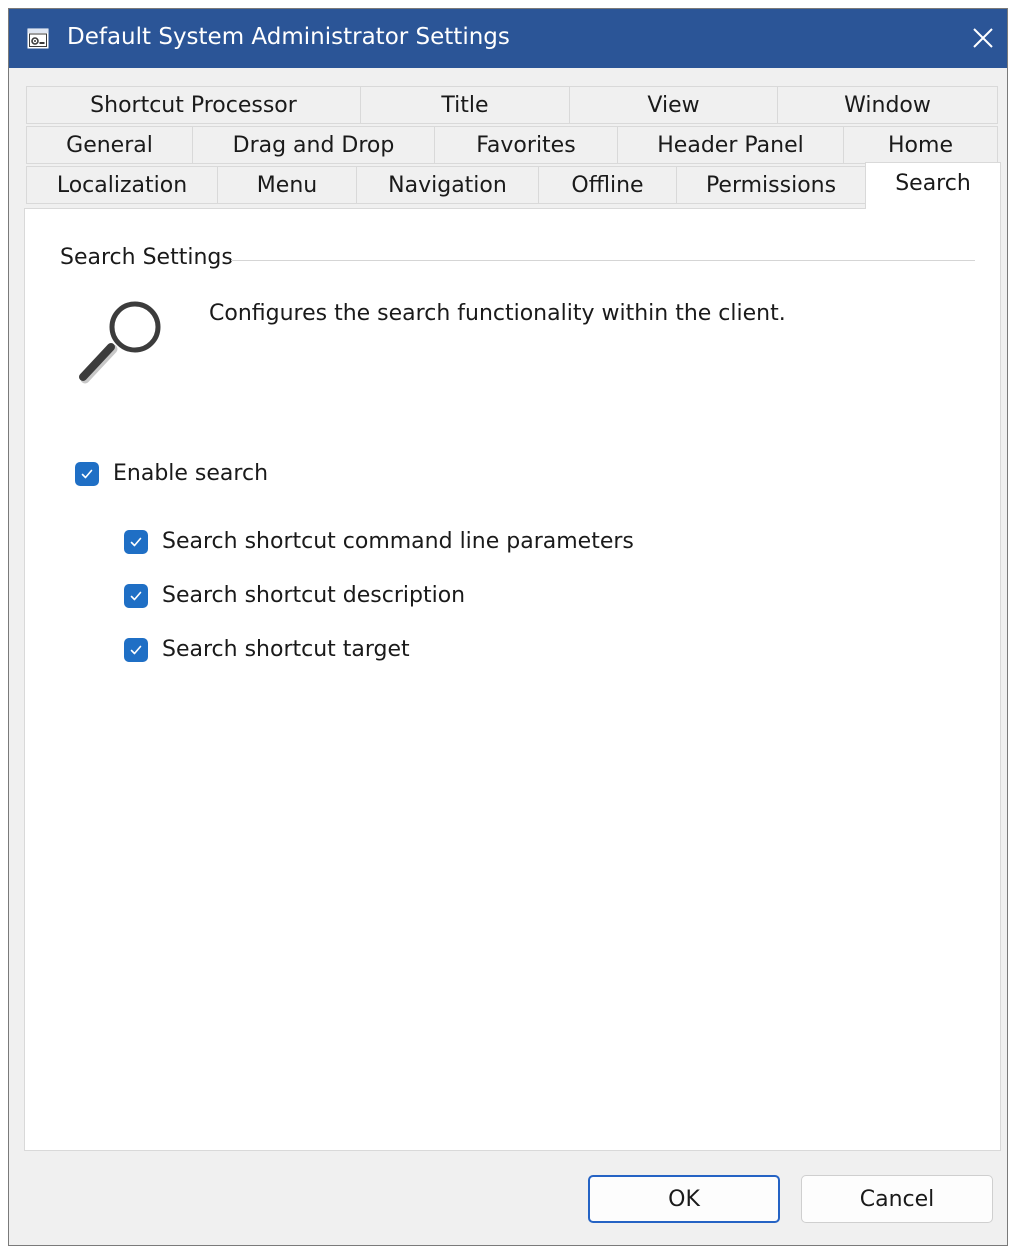 Image resolution: width=1009 pixels, height=1248 pixels. Describe the element at coordinates (684, 1199) in the screenshot. I see `ok-button: OK` at that location.